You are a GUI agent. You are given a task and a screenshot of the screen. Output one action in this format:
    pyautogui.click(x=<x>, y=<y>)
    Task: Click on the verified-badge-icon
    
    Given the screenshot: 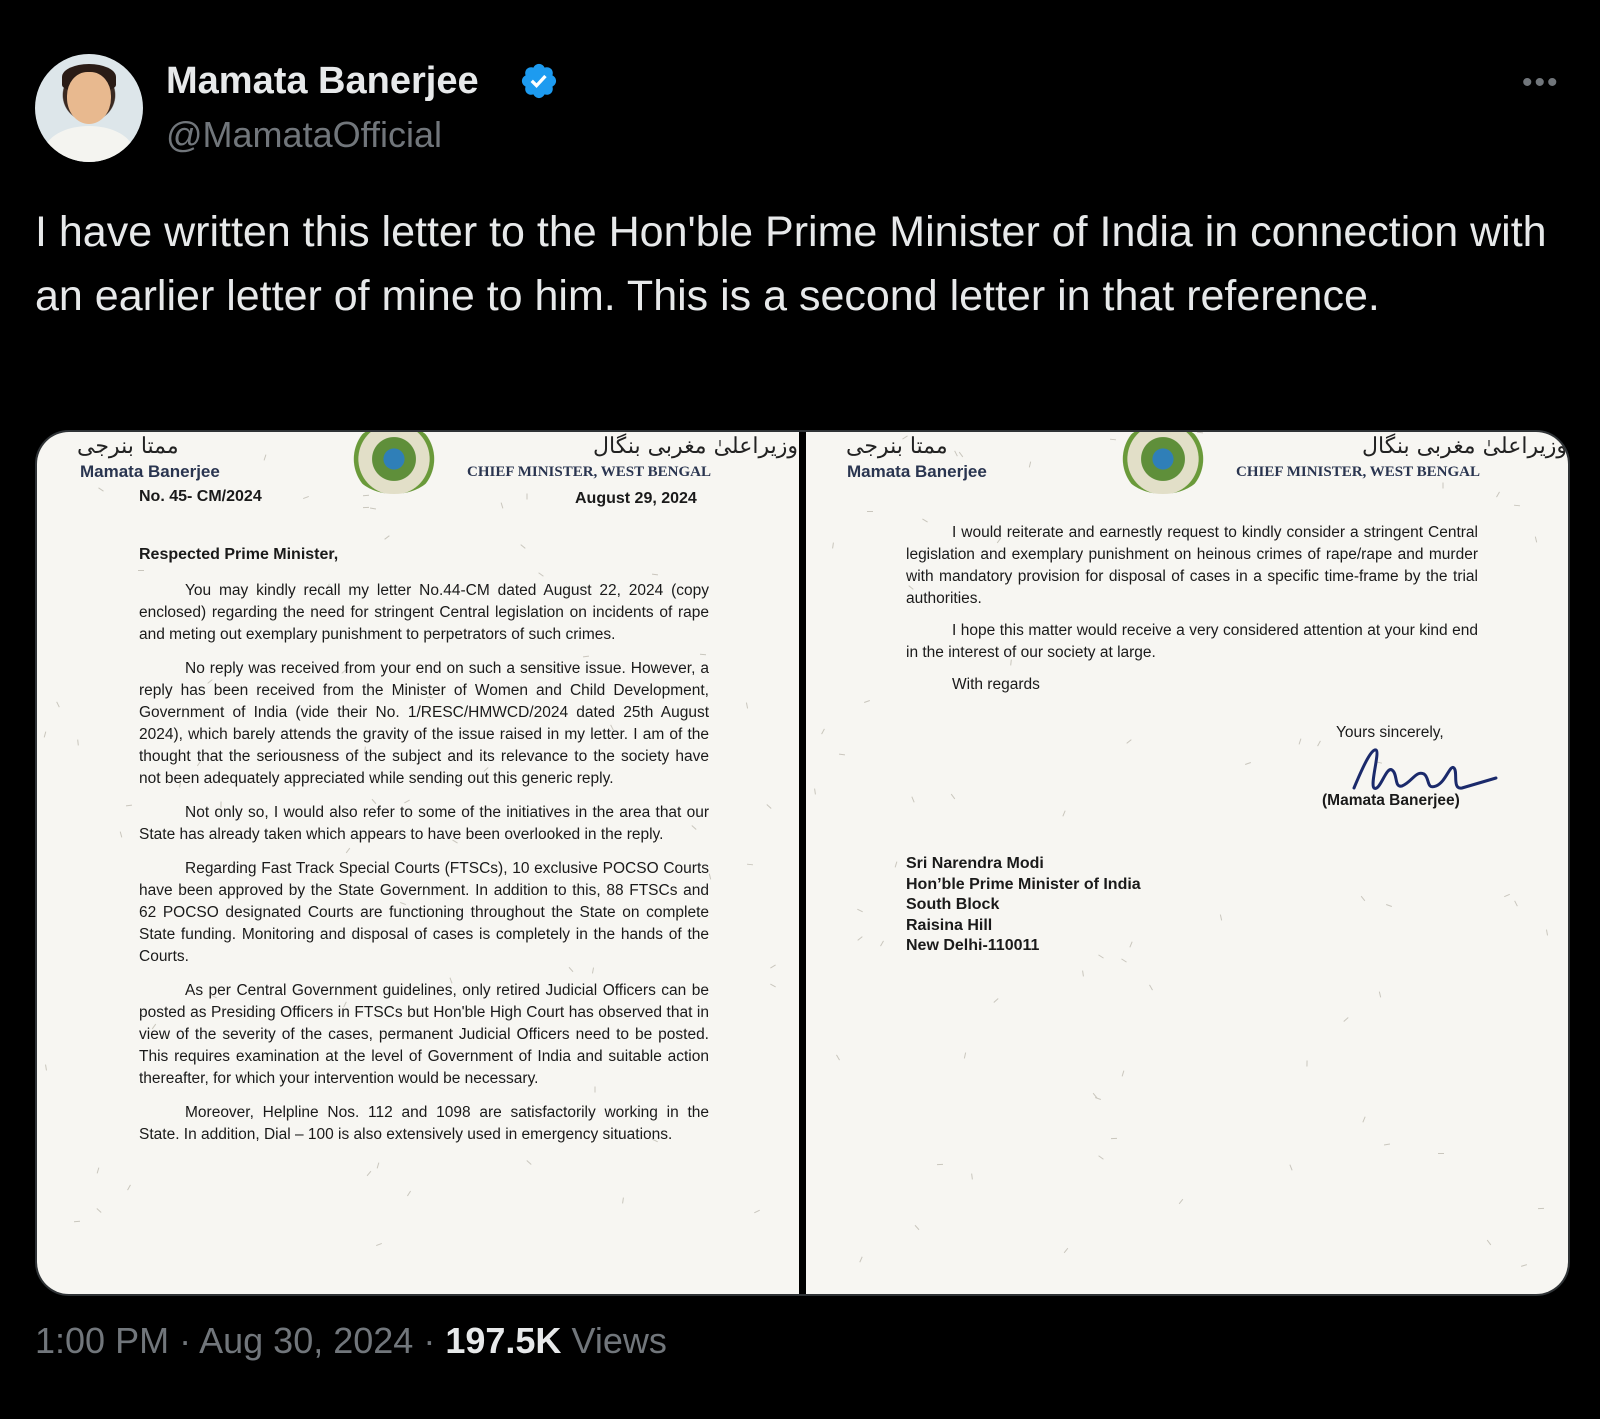 What is the action you would take?
    pyautogui.click(x=539, y=81)
    